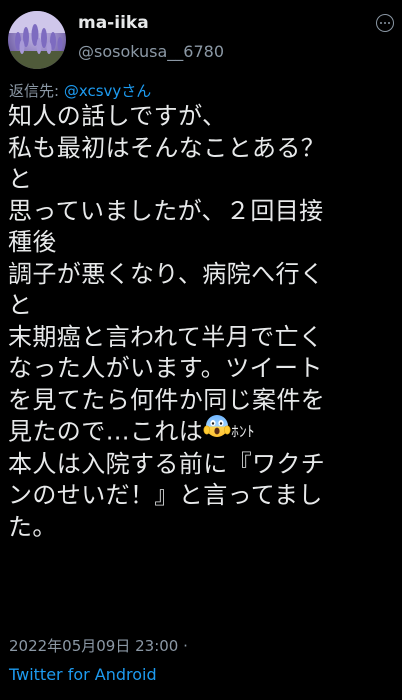  I want to click on tweet-line-text: 見たので…これは, so click(106, 431).